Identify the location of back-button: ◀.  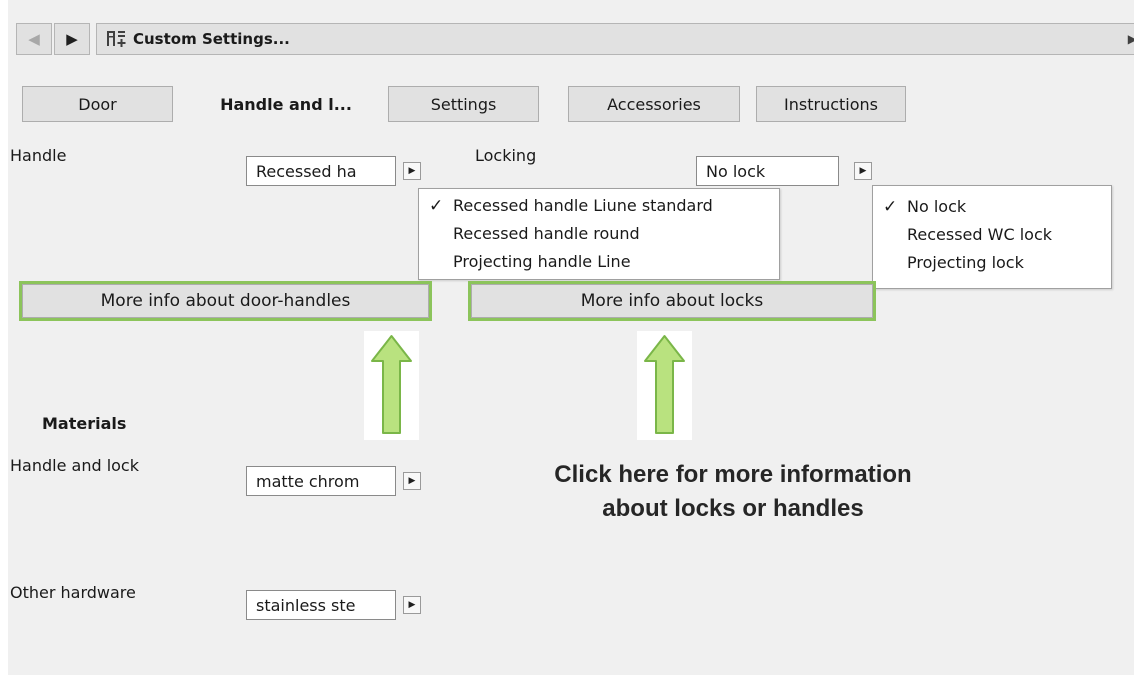
(34, 39).